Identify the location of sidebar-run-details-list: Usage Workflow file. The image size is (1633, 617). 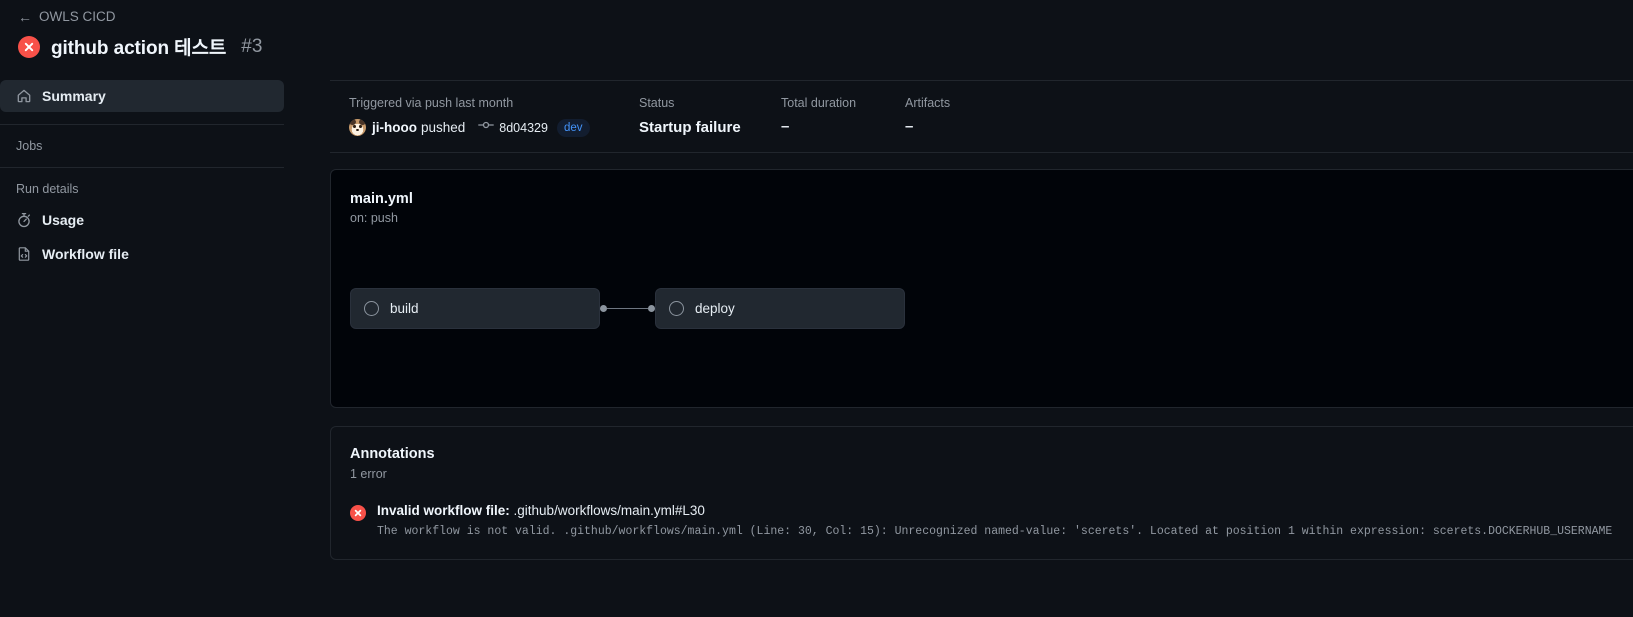
(142, 237).